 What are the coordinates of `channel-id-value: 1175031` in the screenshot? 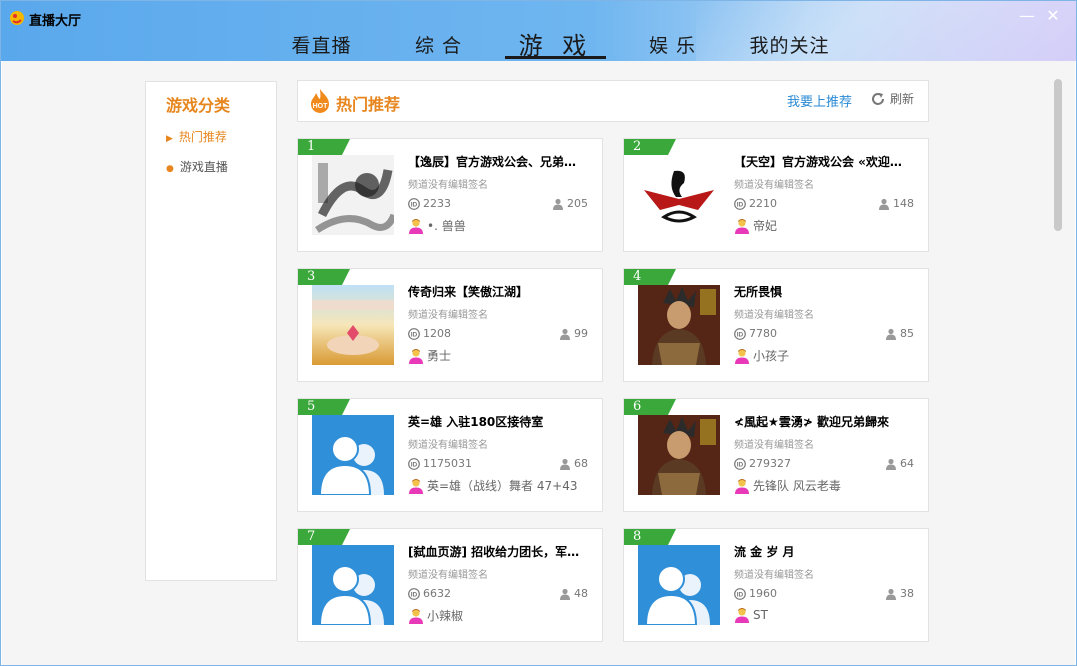 It's located at (447, 463).